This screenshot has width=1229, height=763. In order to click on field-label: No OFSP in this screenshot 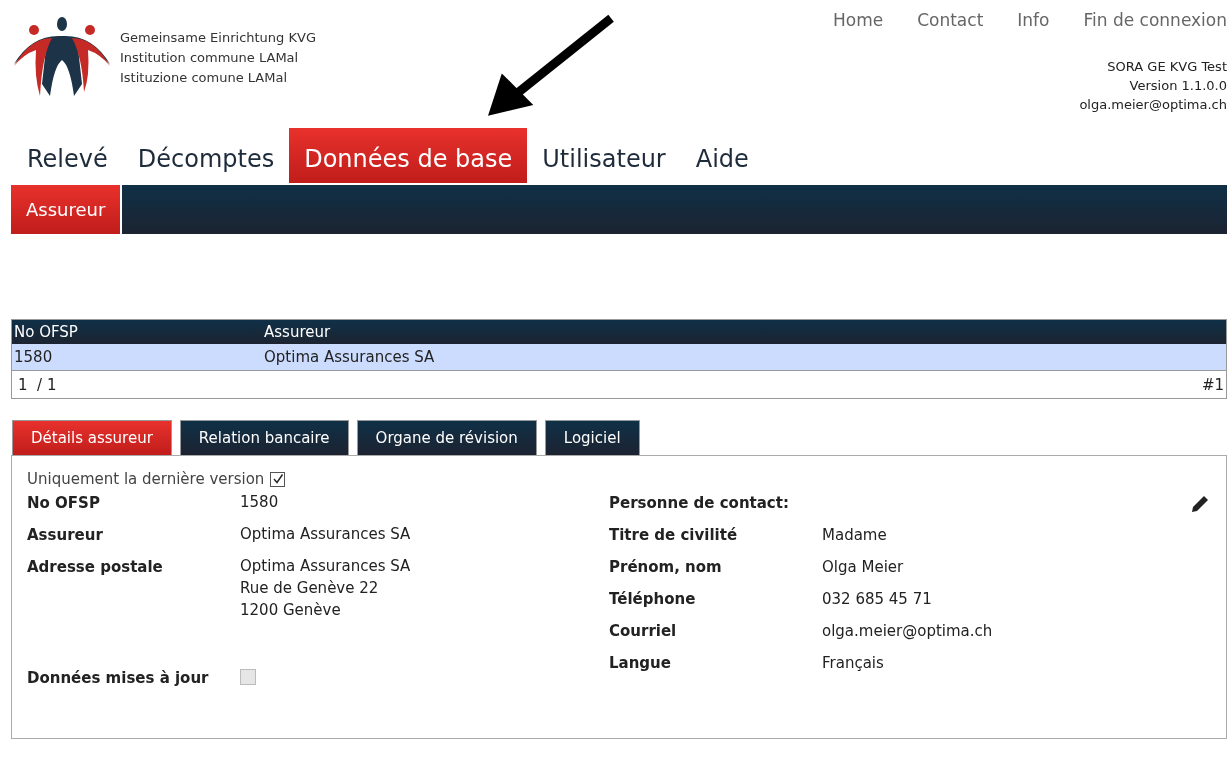, I will do `click(64, 504)`.